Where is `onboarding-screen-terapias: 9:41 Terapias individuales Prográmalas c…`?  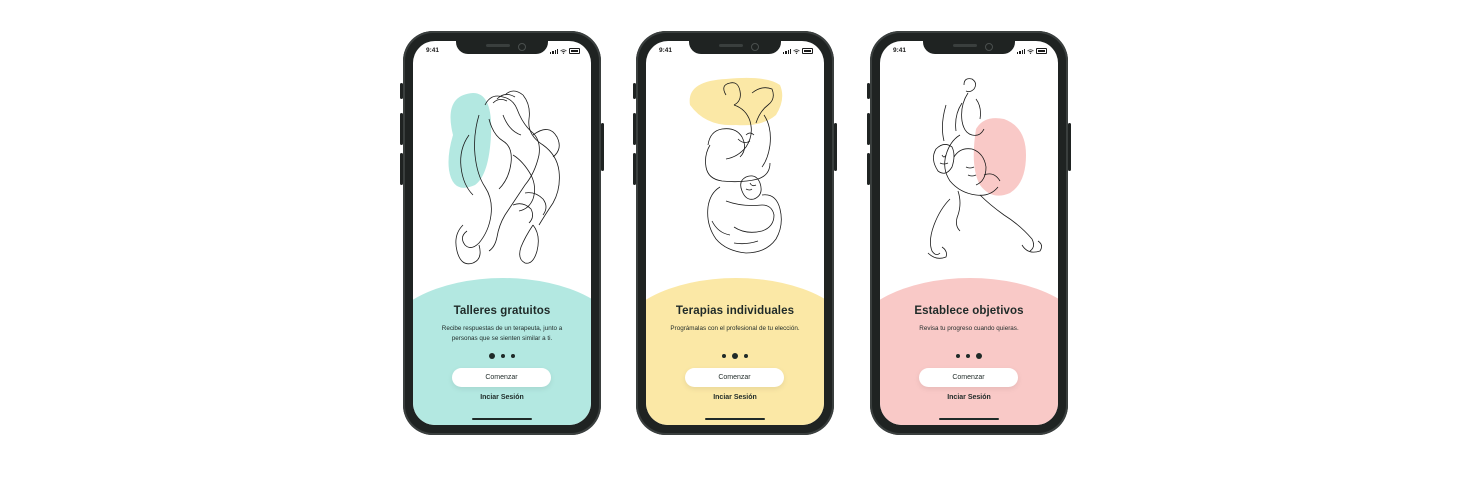
onboarding-screen-terapias: 9:41 Terapias individuales Prográmalas c… is located at coordinates (735, 233).